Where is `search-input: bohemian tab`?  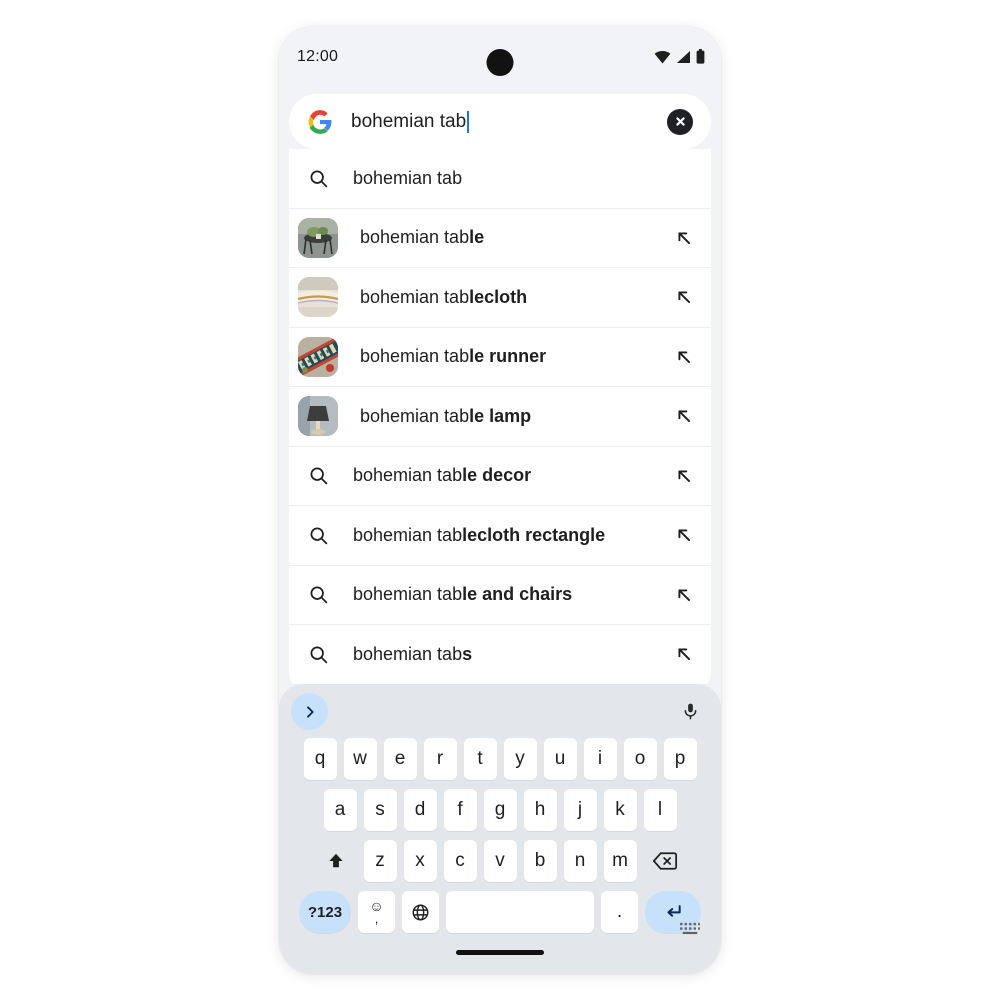 search-input: bohemian tab is located at coordinates (509, 121).